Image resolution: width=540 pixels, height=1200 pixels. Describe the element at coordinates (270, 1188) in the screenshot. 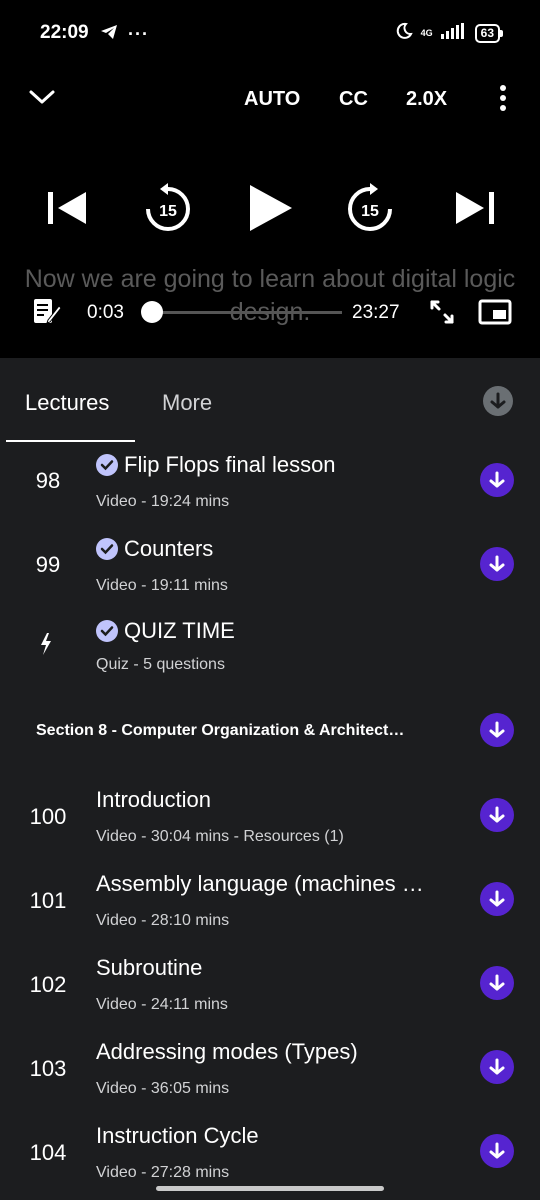

I see `gesture-navigation-handle` at that location.